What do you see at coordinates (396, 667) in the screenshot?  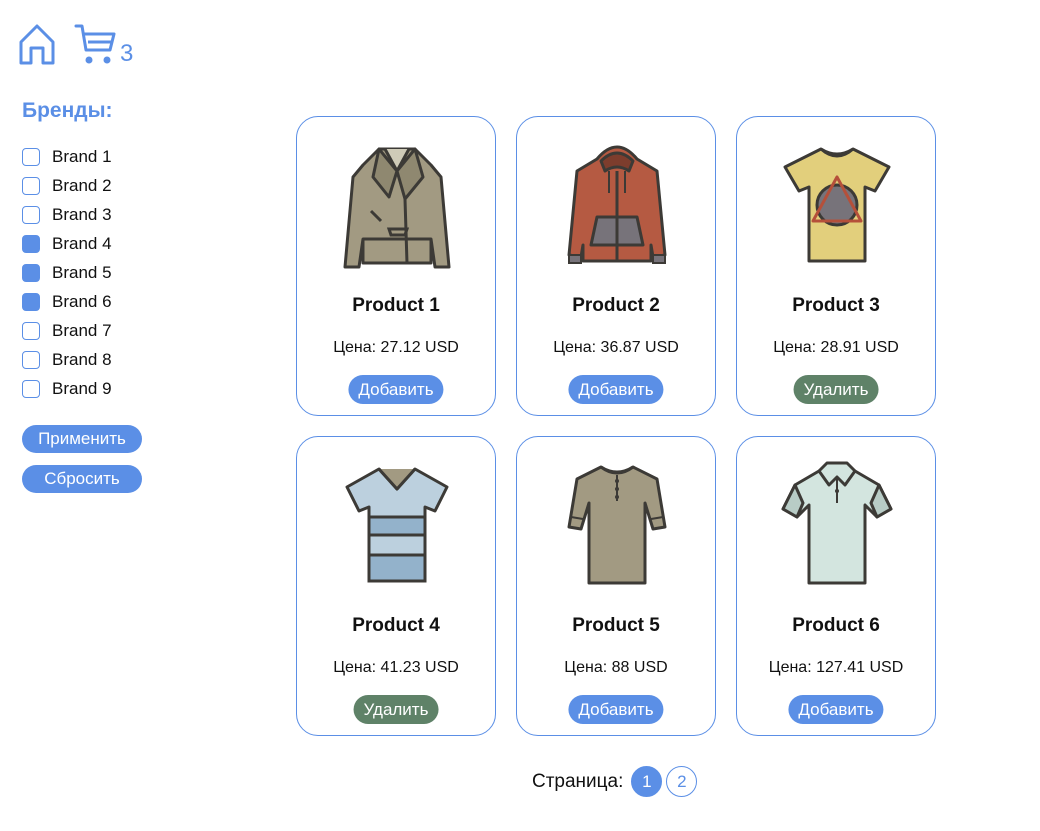 I see `product-price: Цена: 41.23 USD` at bounding box center [396, 667].